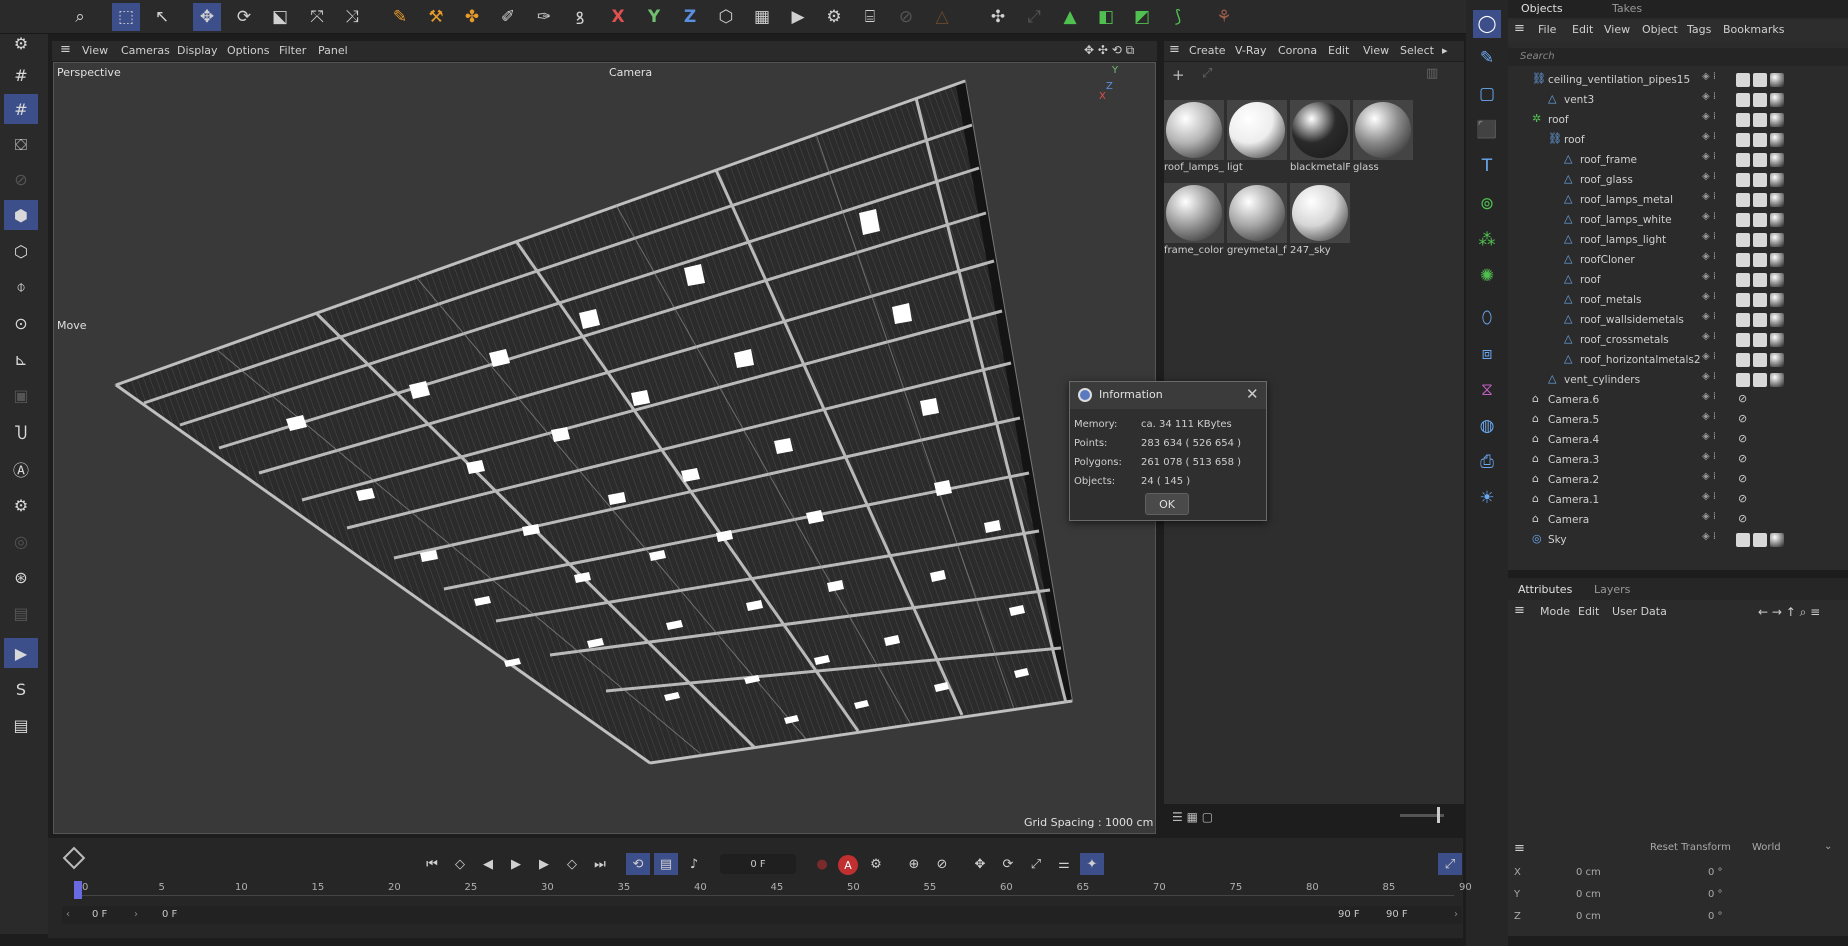 Image resolution: width=1848 pixels, height=946 pixels. Describe the element at coordinates (1766, 847) in the screenshot. I see `world-dropdown: World` at that location.